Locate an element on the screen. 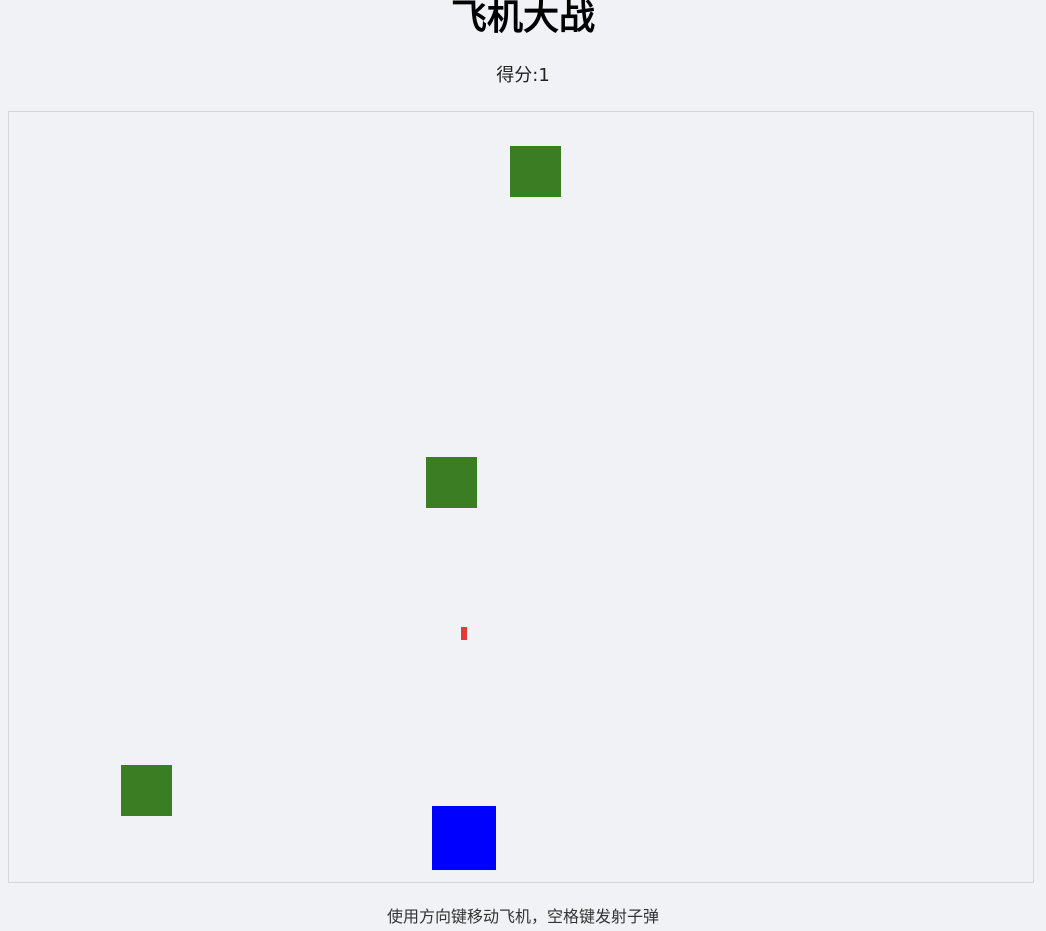  bullet is located at coordinates (464, 633).